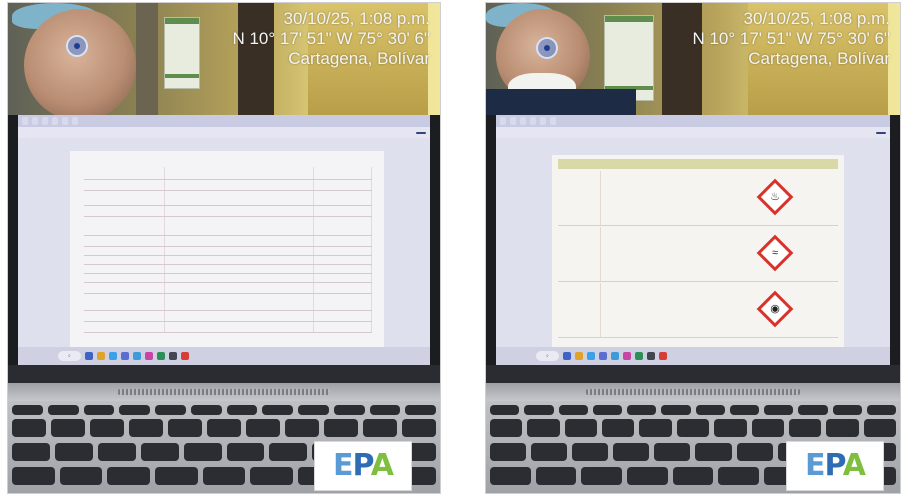 The height and width of the screenshot is (497, 904). What do you see at coordinates (698, 164) in the screenshot?
I see `ghs-table-header` at bounding box center [698, 164].